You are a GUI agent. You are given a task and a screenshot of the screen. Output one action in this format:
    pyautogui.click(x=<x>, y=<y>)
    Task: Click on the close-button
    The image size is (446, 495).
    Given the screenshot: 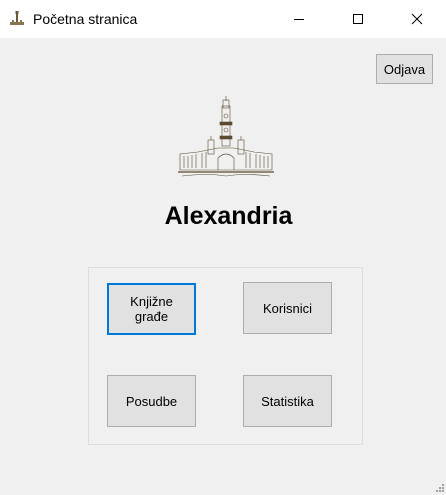 What is the action you would take?
    pyautogui.click(x=417, y=19)
    